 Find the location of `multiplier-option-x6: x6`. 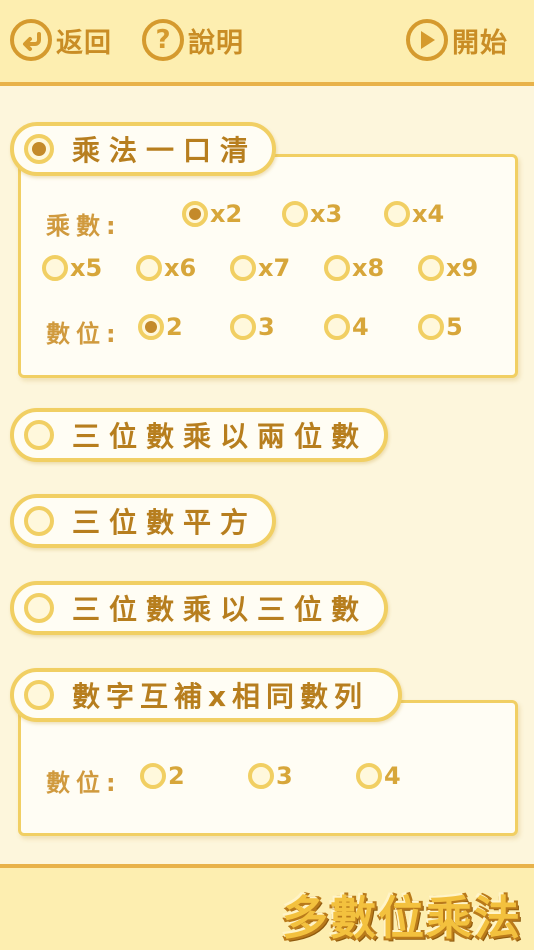

multiplier-option-x6: x6 is located at coordinates (166, 268).